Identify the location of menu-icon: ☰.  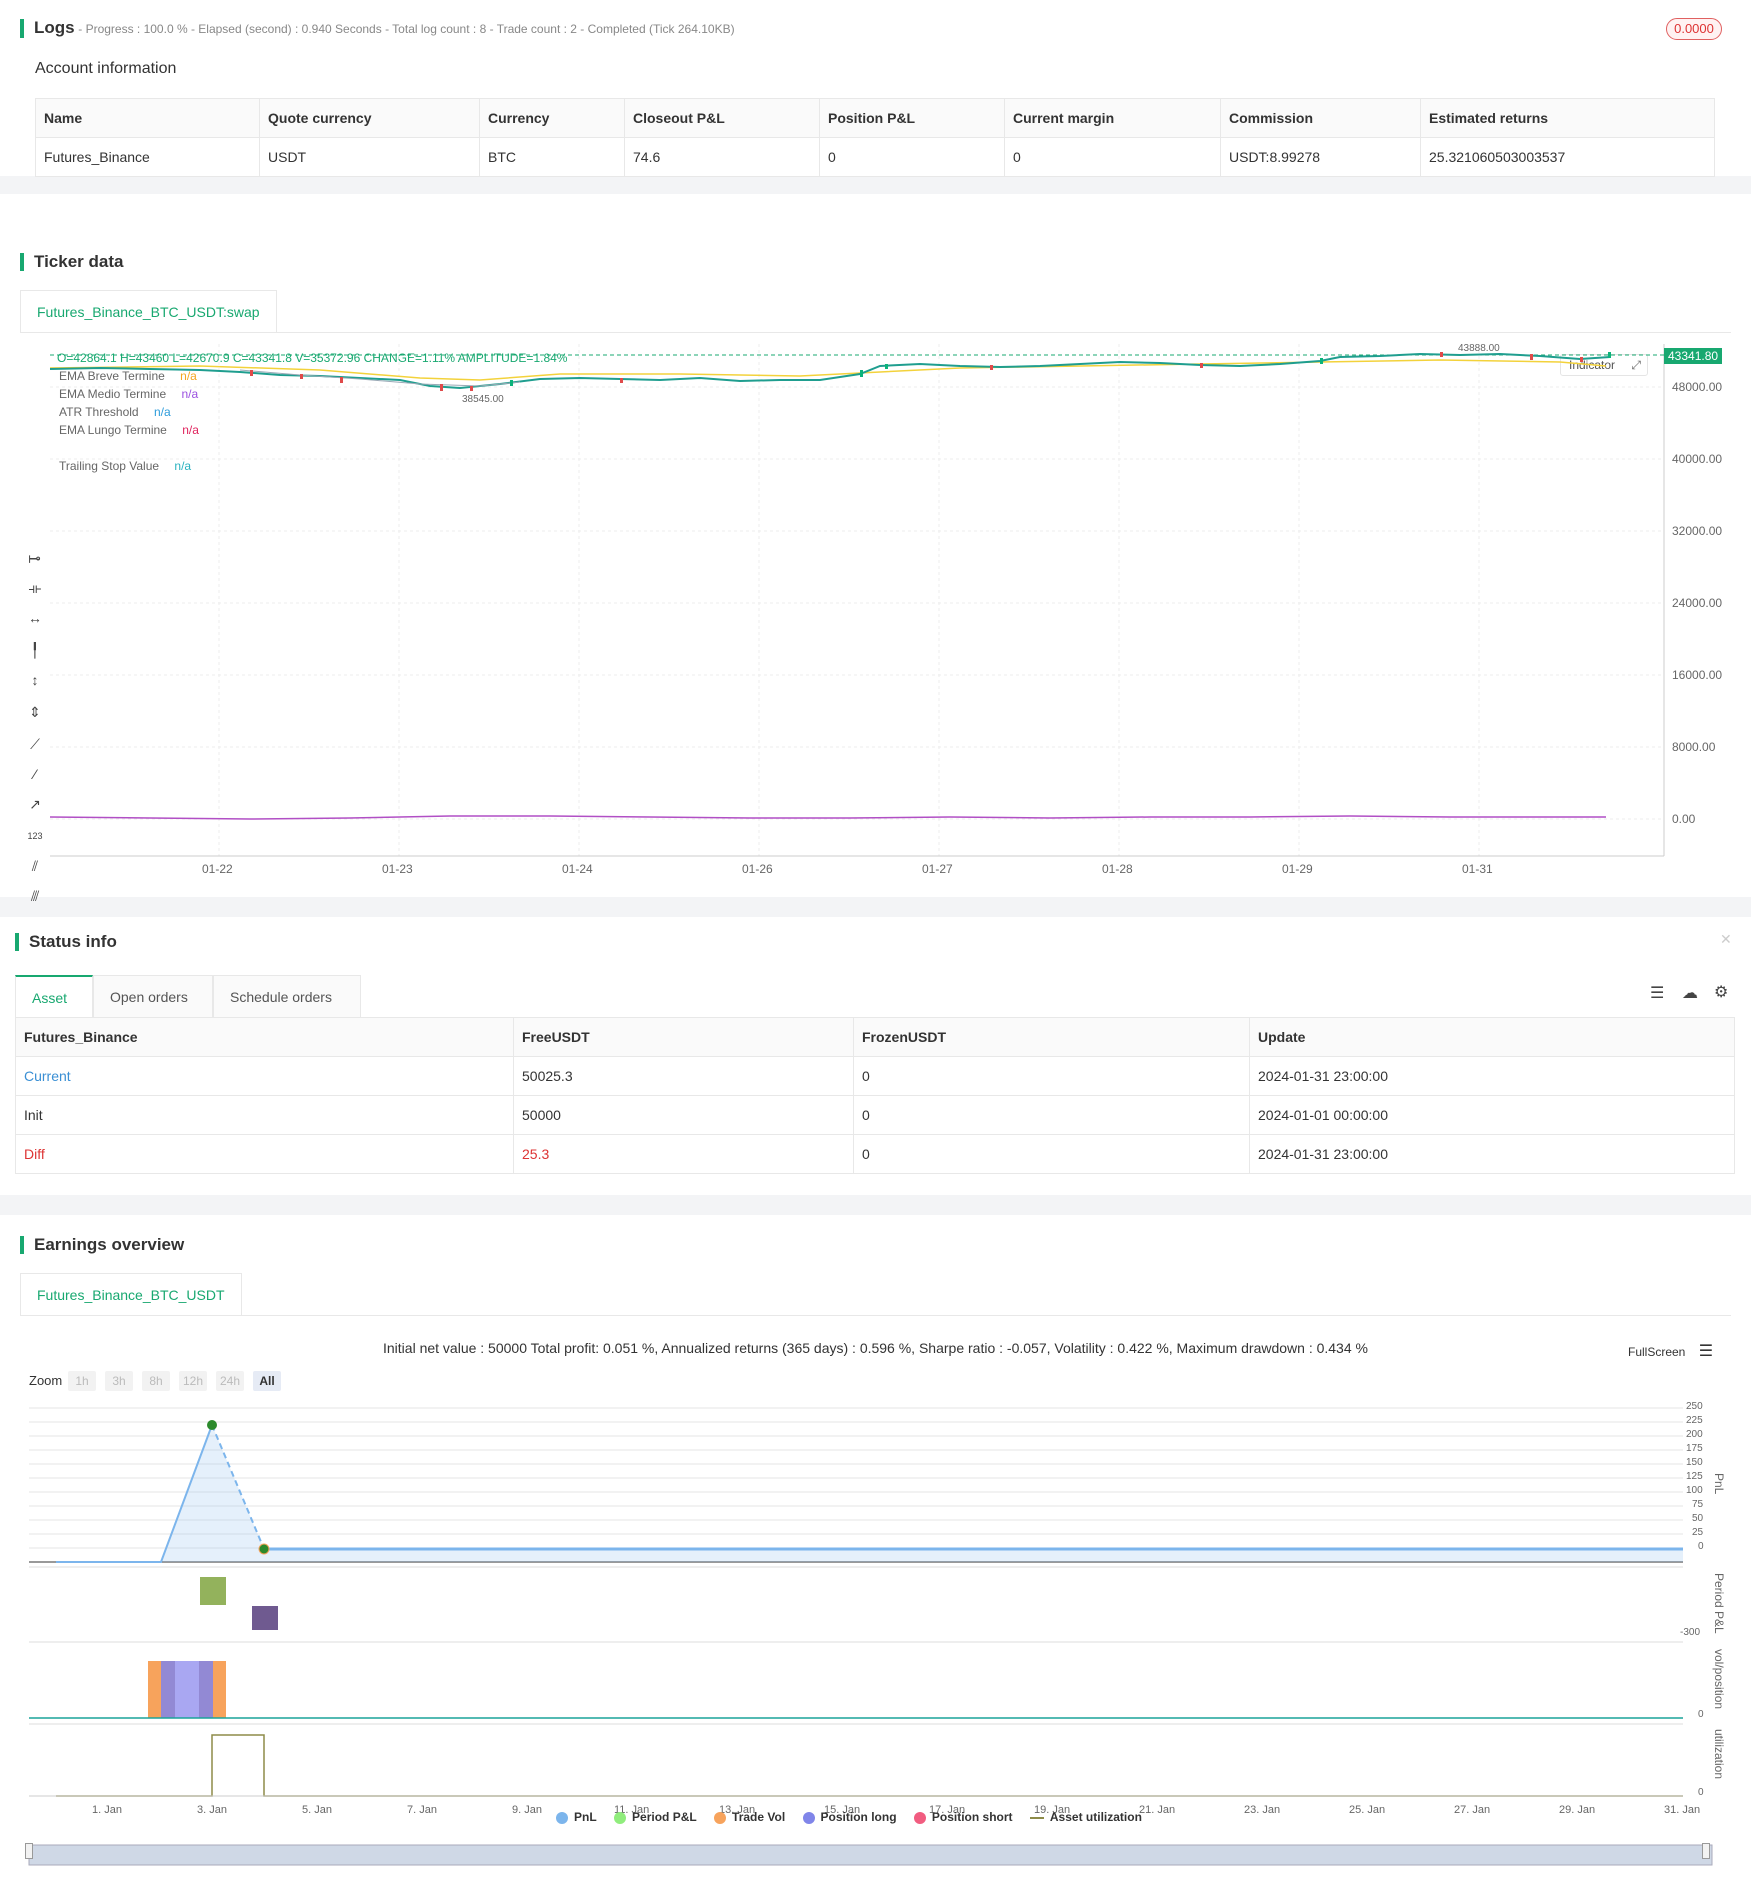
(1706, 1351).